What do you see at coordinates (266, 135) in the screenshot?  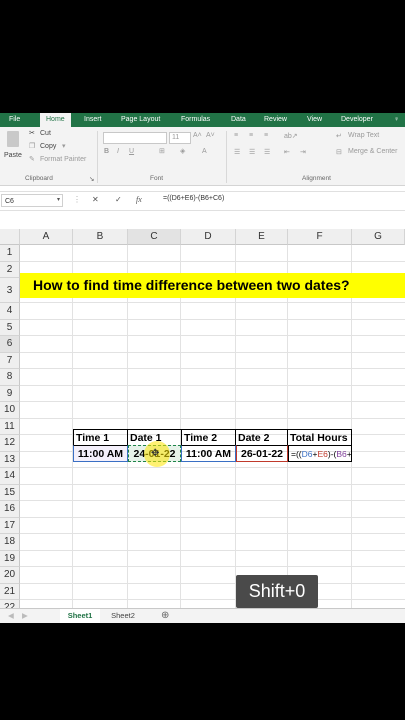 I see `align-bottom-icon: ≡` at bounding box center [266, 135].